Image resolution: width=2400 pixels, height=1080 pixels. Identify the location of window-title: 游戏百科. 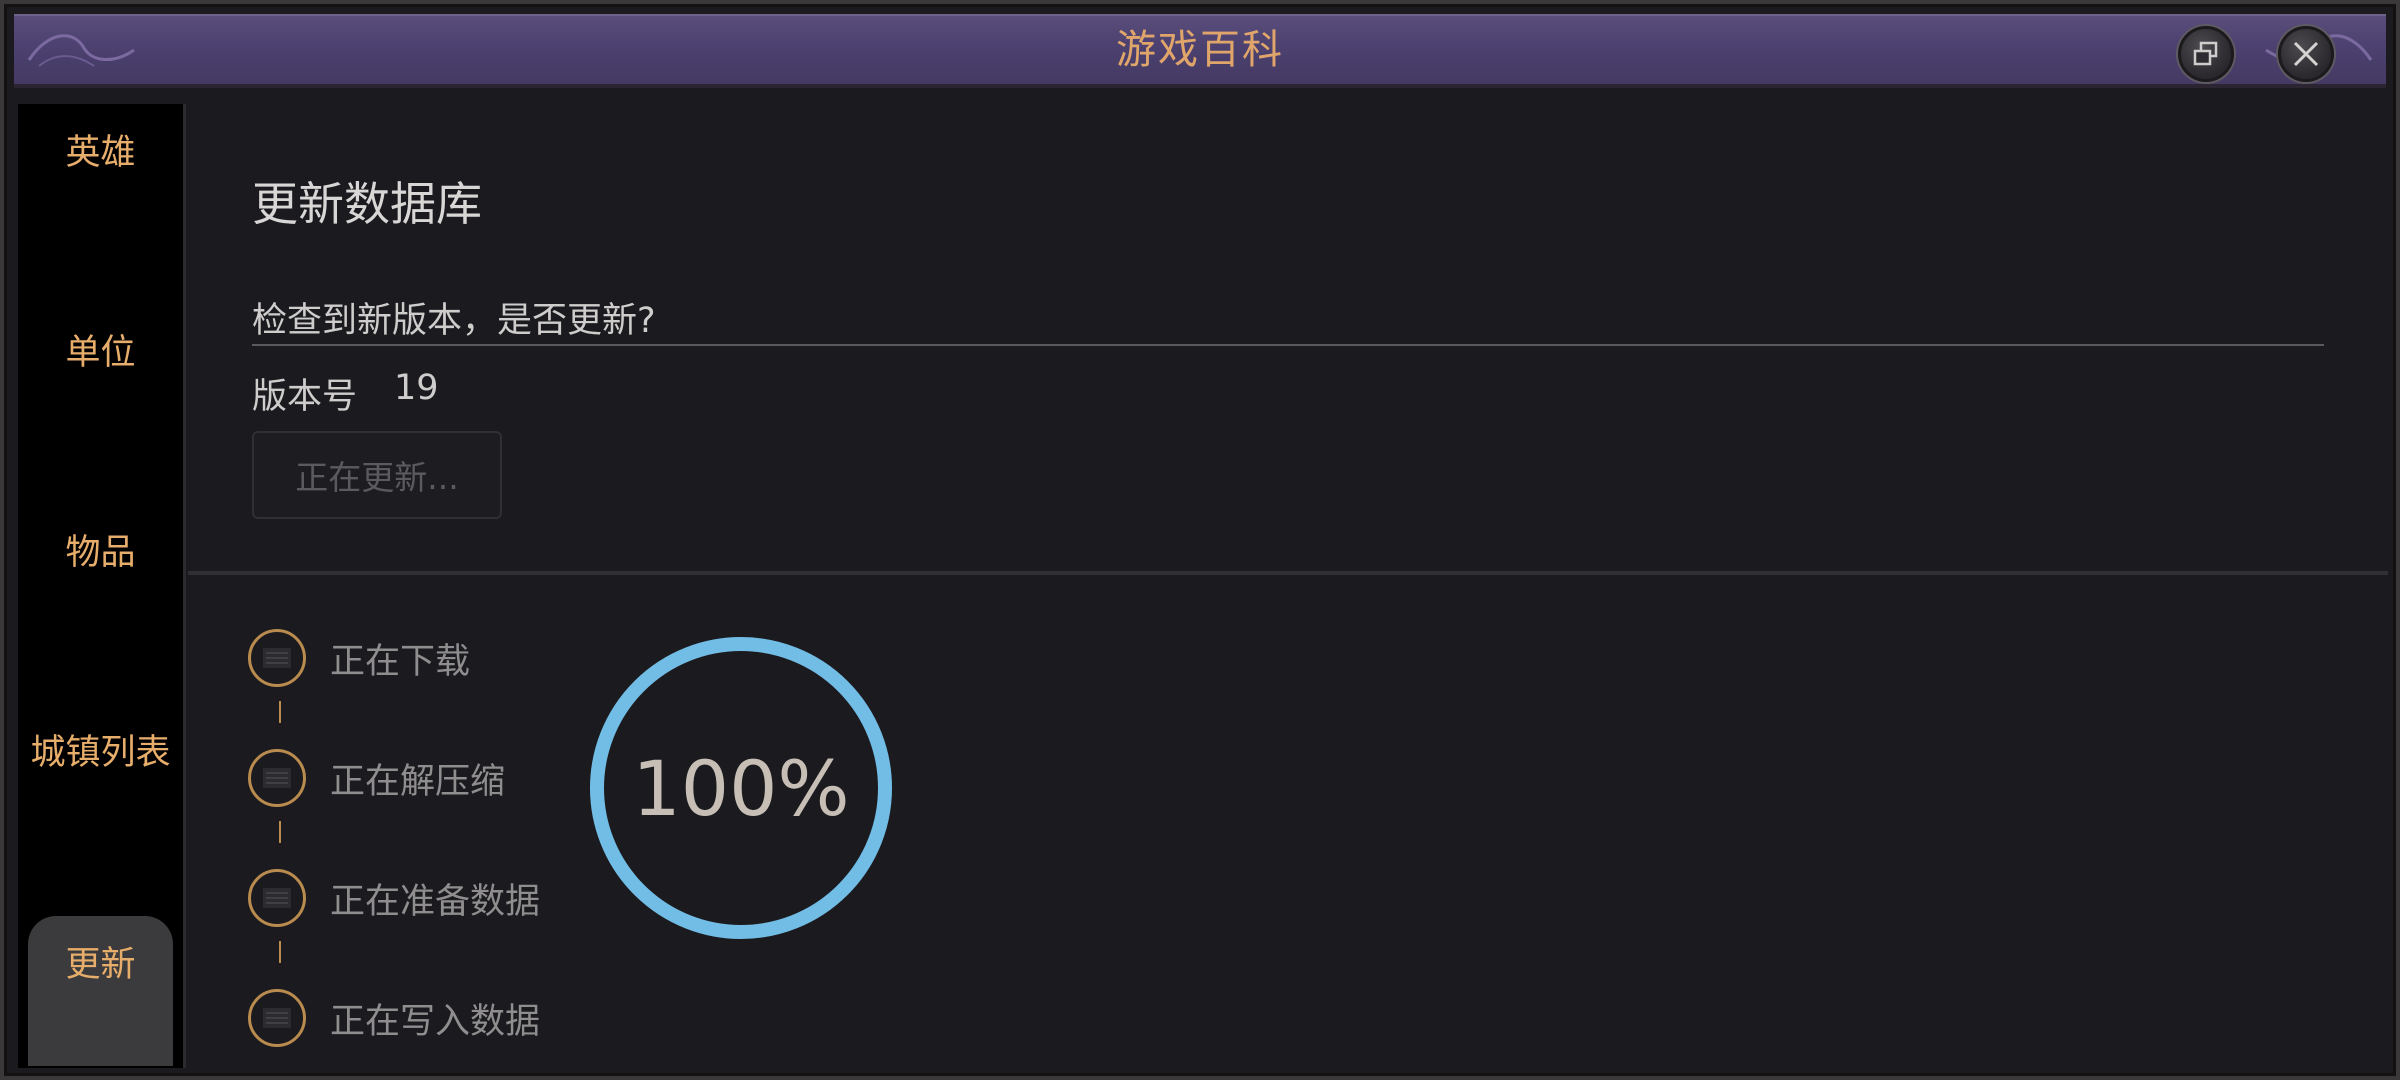
(1200, 50).